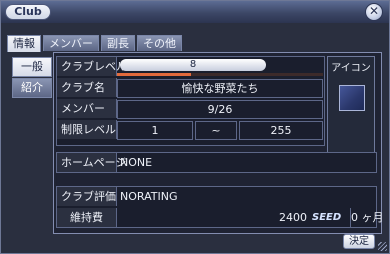 The width and height of the screenshot is (390, 254). I want to click on members-value: 9/26, so click(220, 109).